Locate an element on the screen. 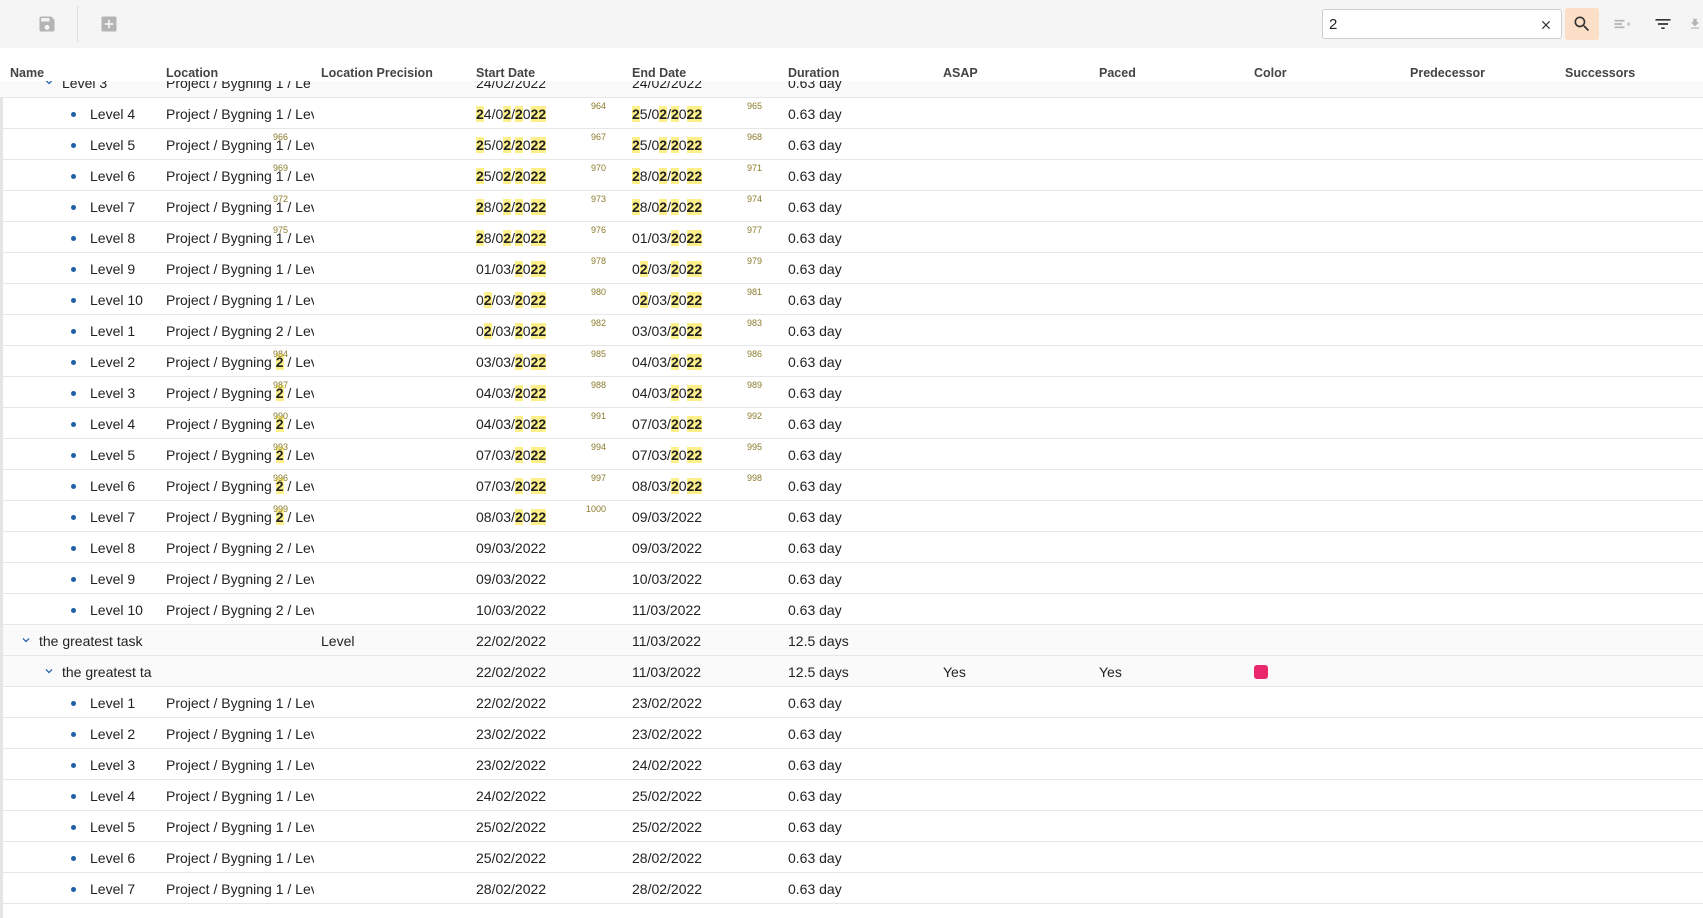 The height and width of the screenshot is (918, 1703). save-button is located at coordinates (47, 24).